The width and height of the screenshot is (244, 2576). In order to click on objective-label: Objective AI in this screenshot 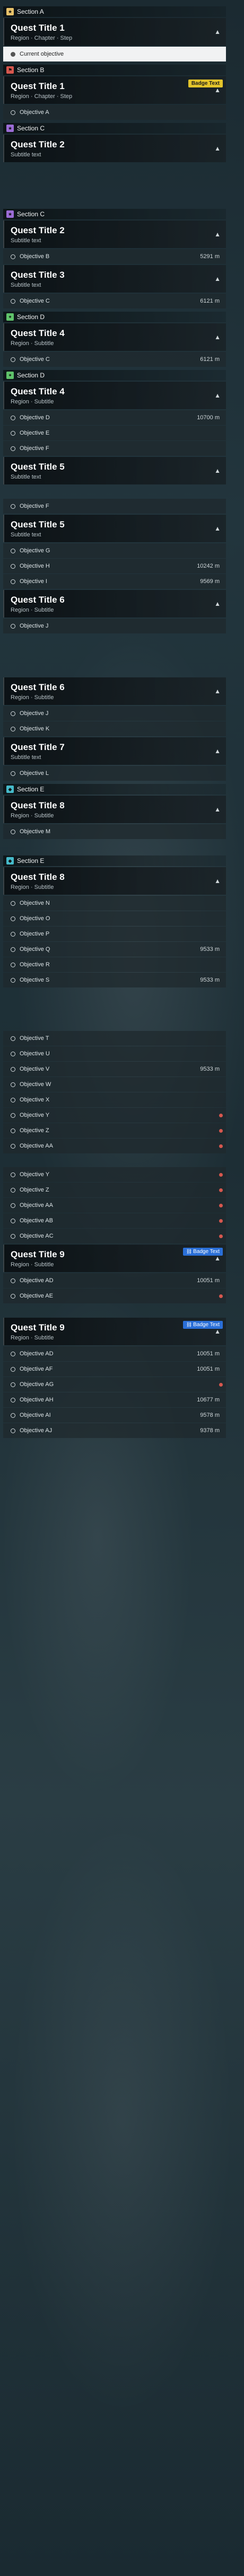, I will do `click(36, 1415)`.